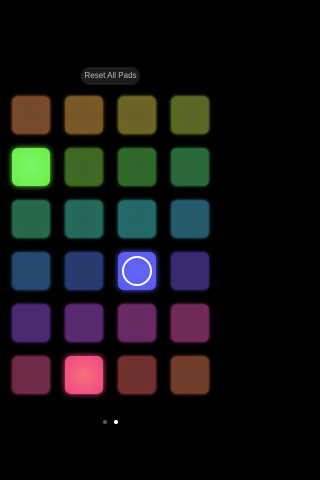 The width and height of the screenshot is (320, 480). Describe the element at coordinates (110, 76) in the screenshot. I see `reset-all-pads-button: Reset All Pads` at that location.